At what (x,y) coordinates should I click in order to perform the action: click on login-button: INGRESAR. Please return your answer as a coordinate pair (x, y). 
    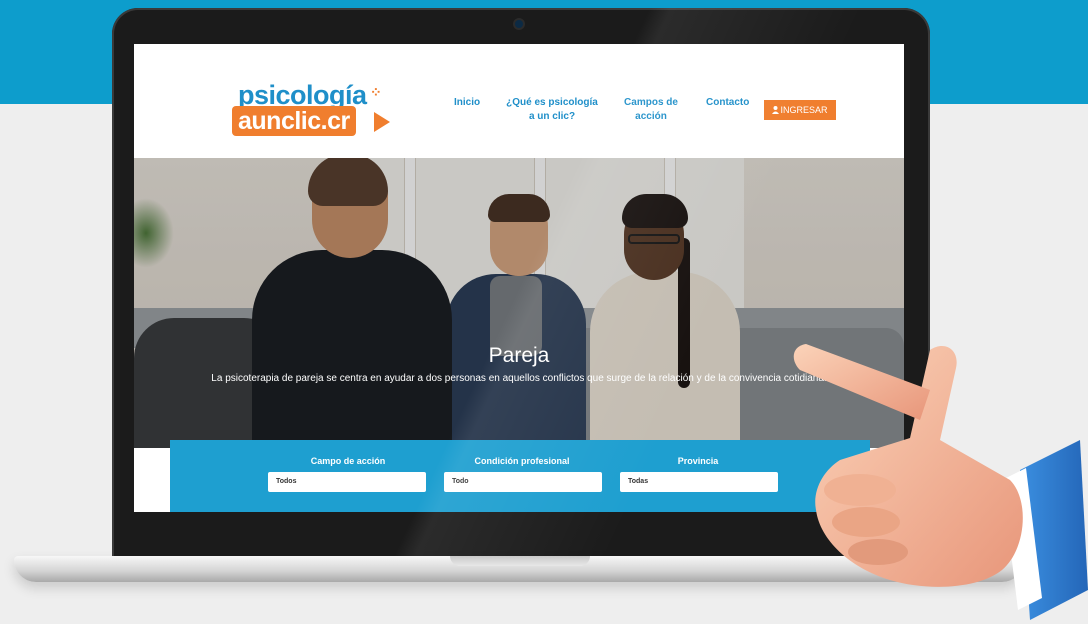
    Looking at the image, I should click on (800, 110).